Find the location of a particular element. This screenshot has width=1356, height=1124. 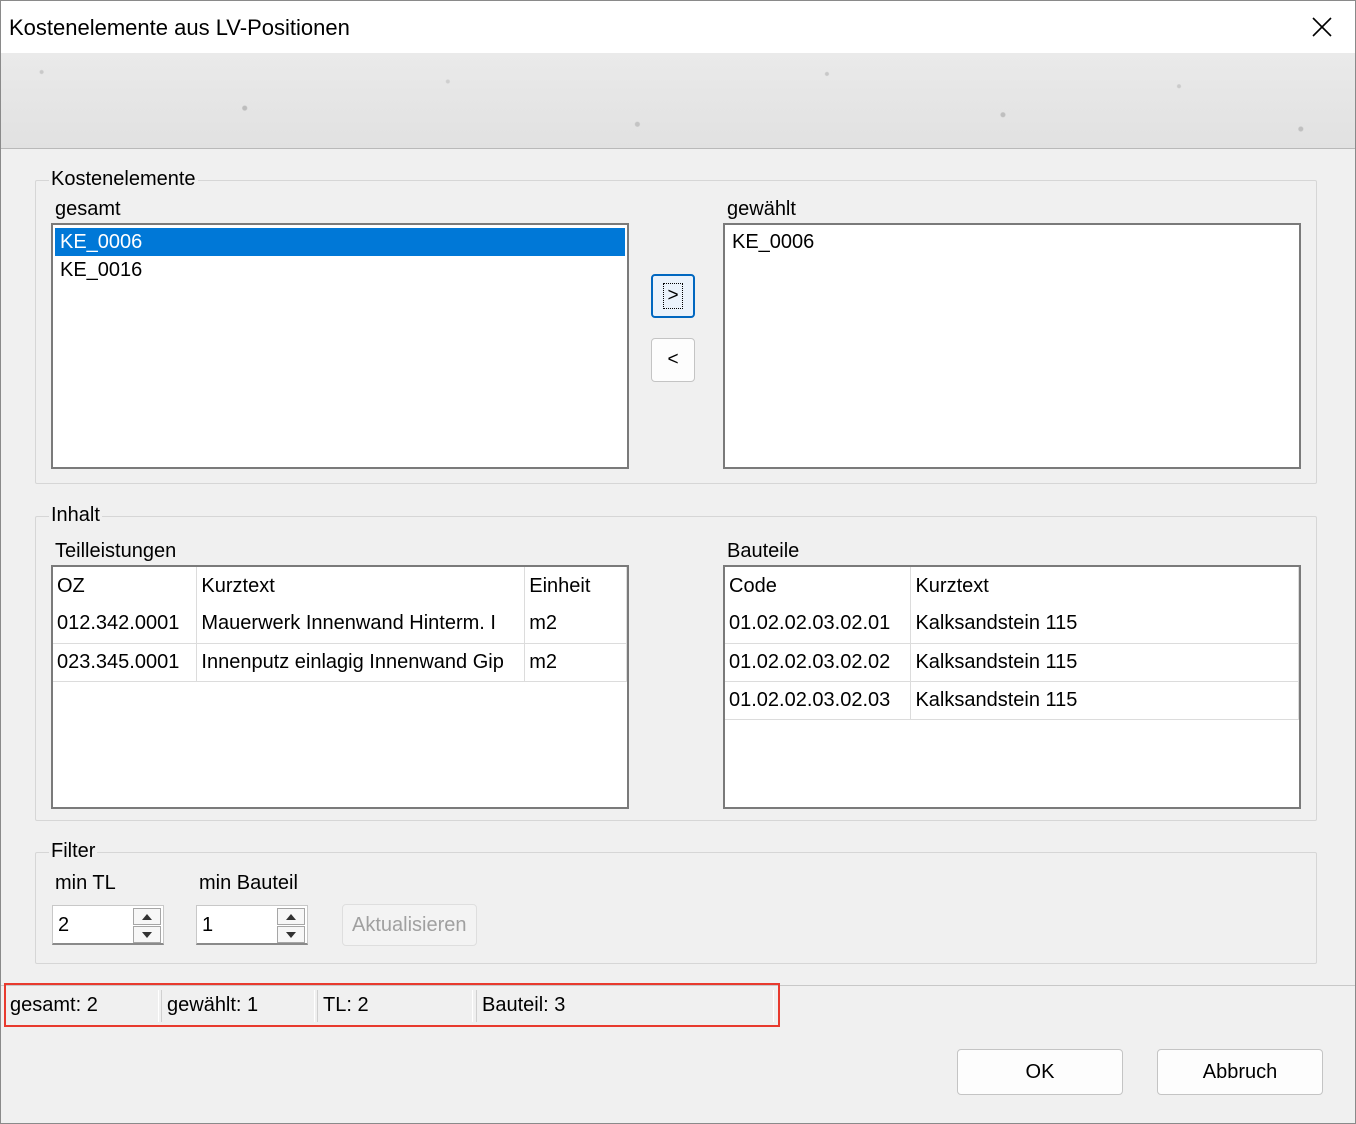

min-bauteil-value: 1 is located at coordinates (207, 925).